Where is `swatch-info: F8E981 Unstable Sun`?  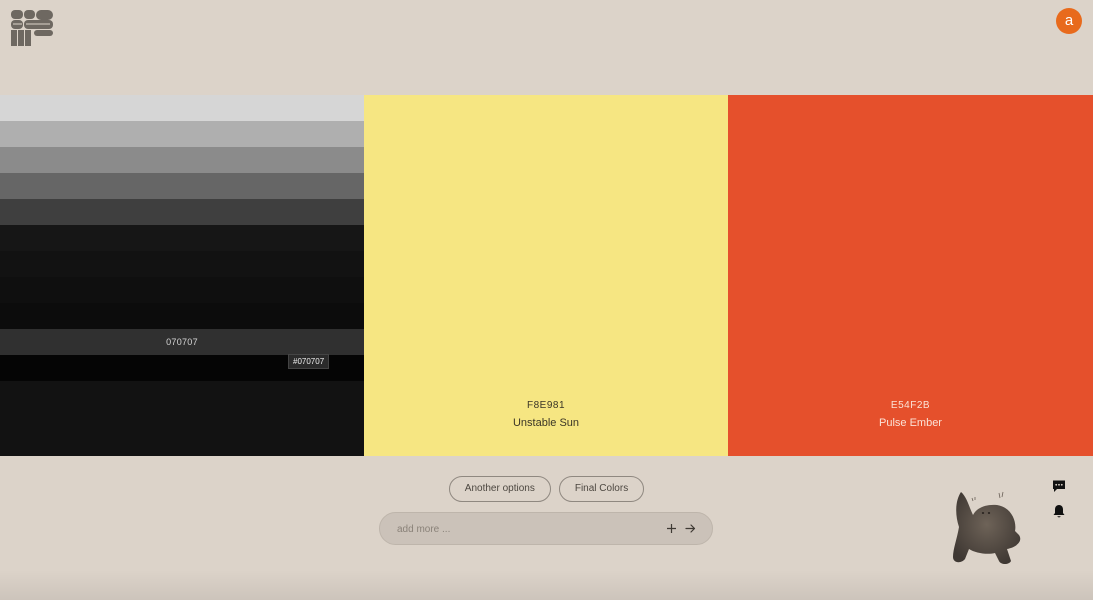
swatch-info: F8E981 Unstable Sun is located at coordinates (546, 415).